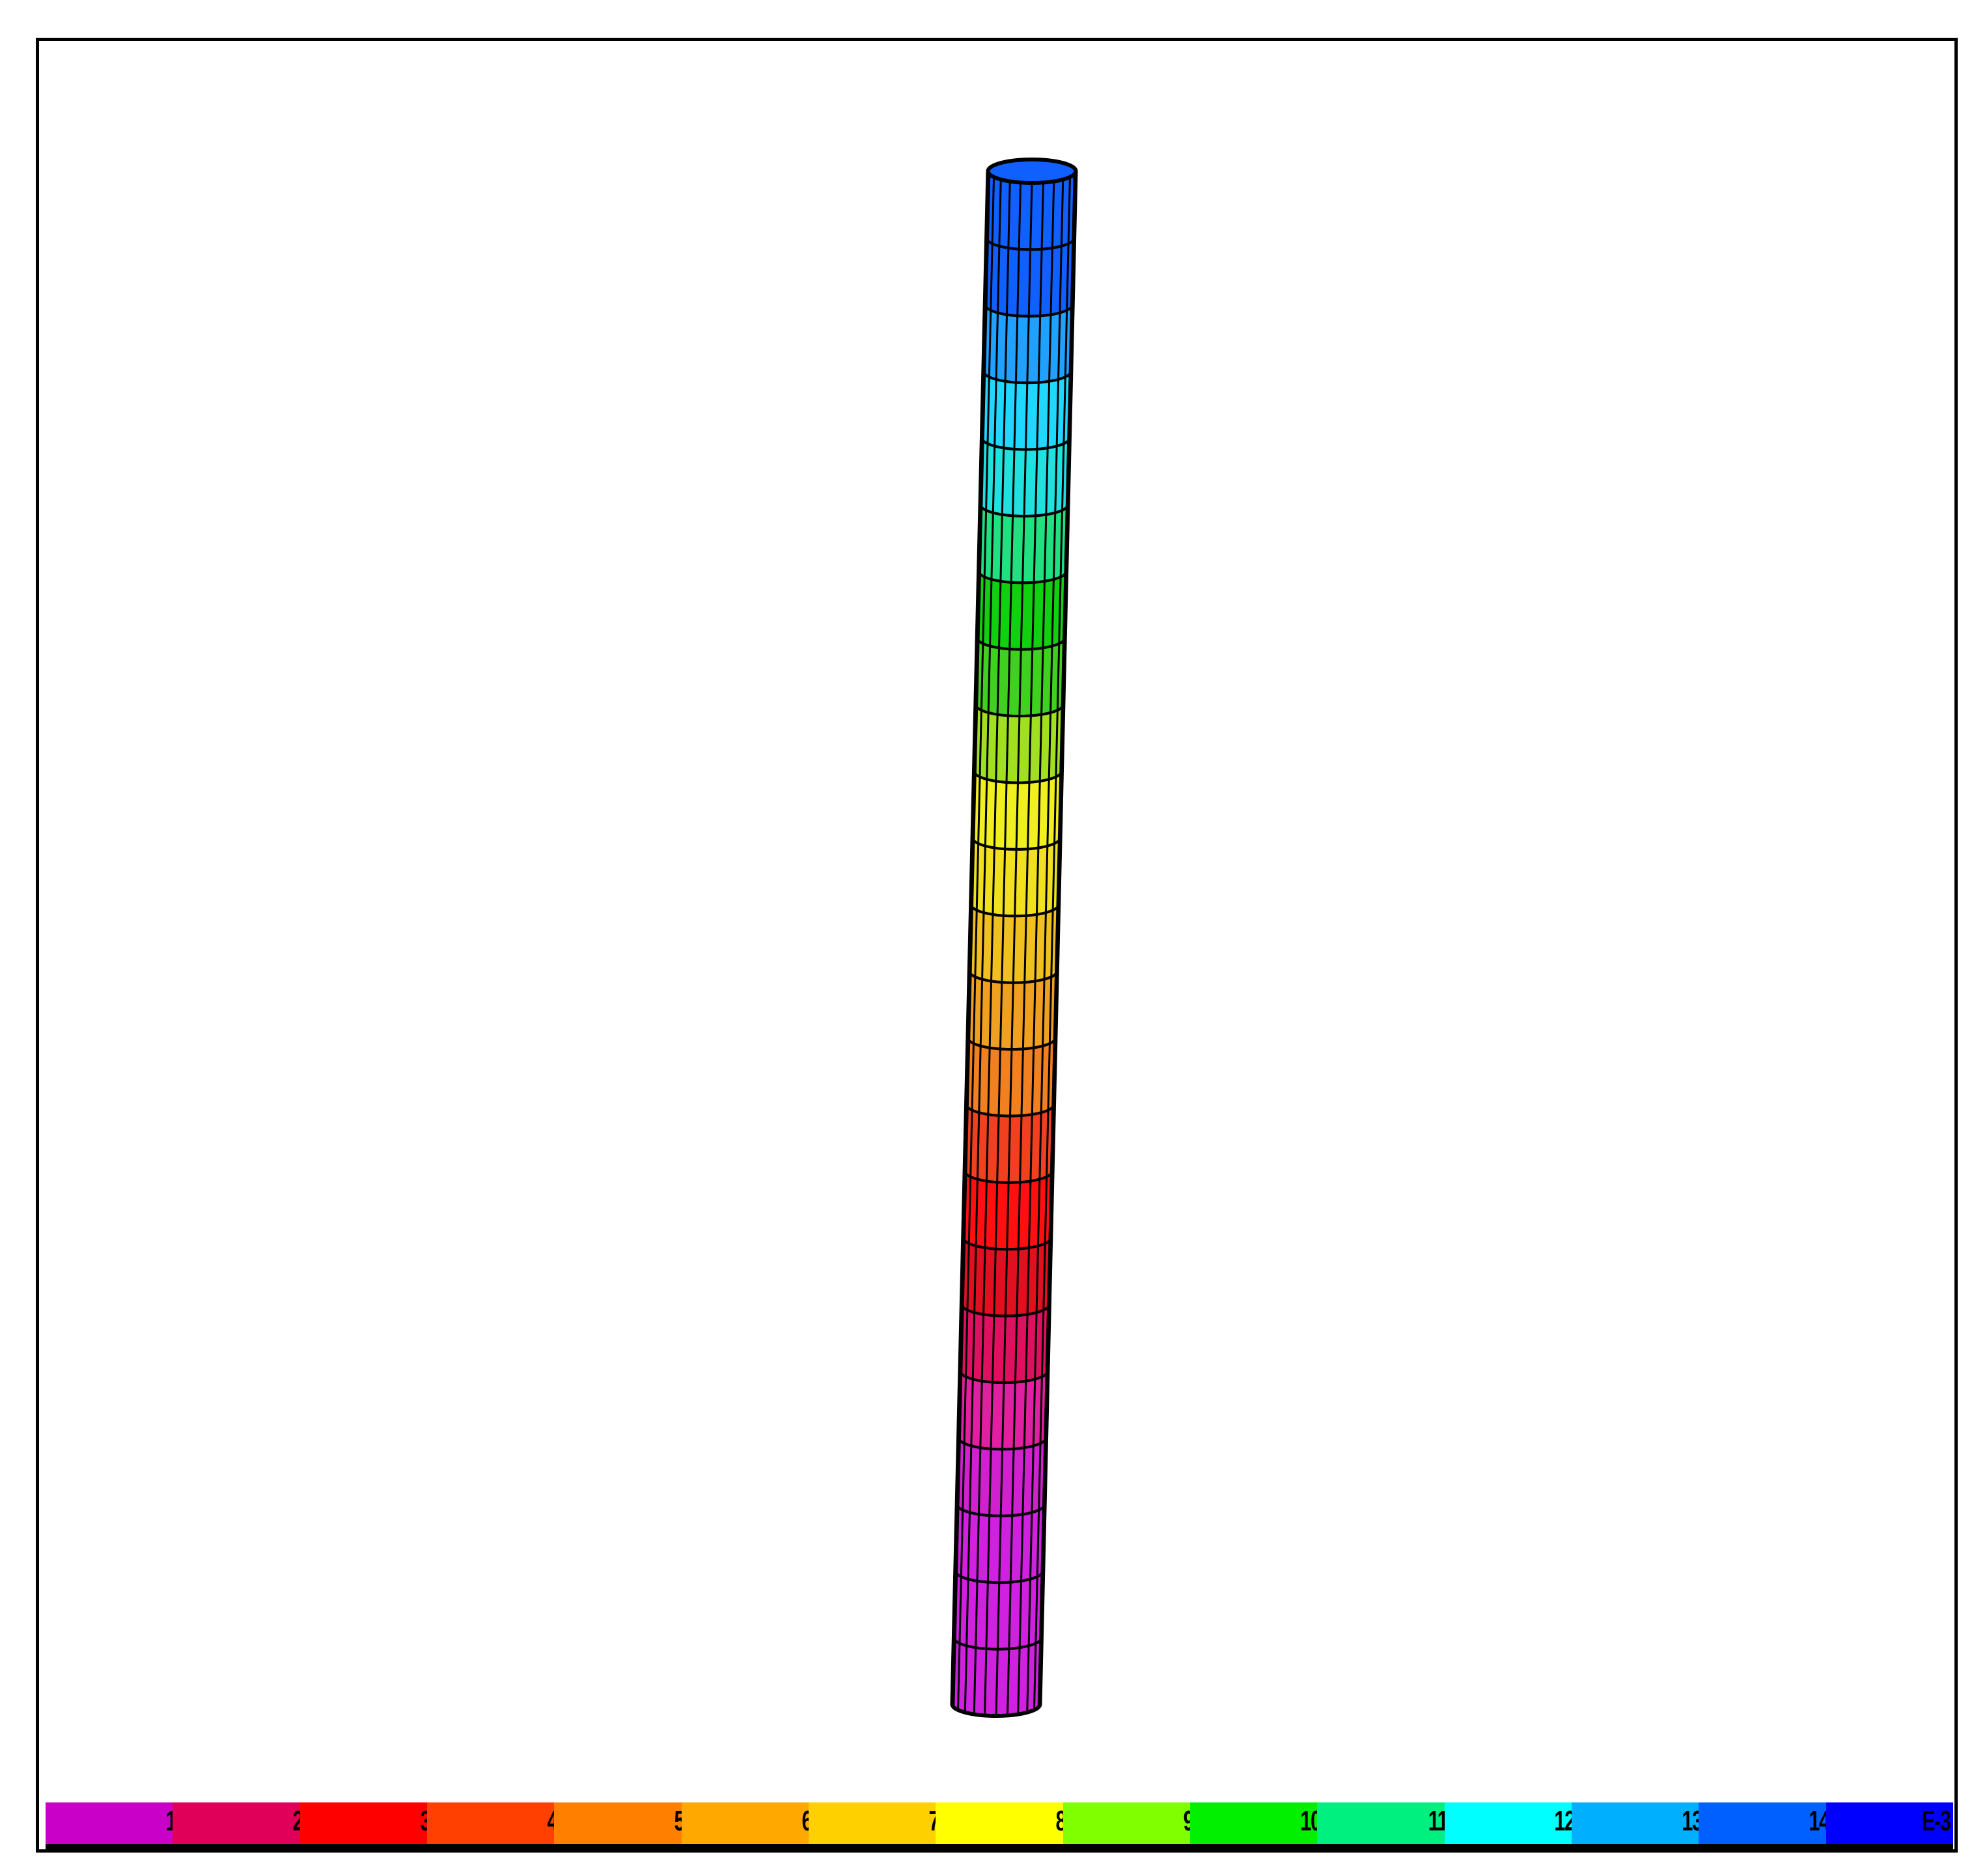 The height and width of the screenshot is (1876, 1987). Describe the element at coordinates (119, 1823) in the screenshot. I see `colorbar-segment: 10.` at that location.